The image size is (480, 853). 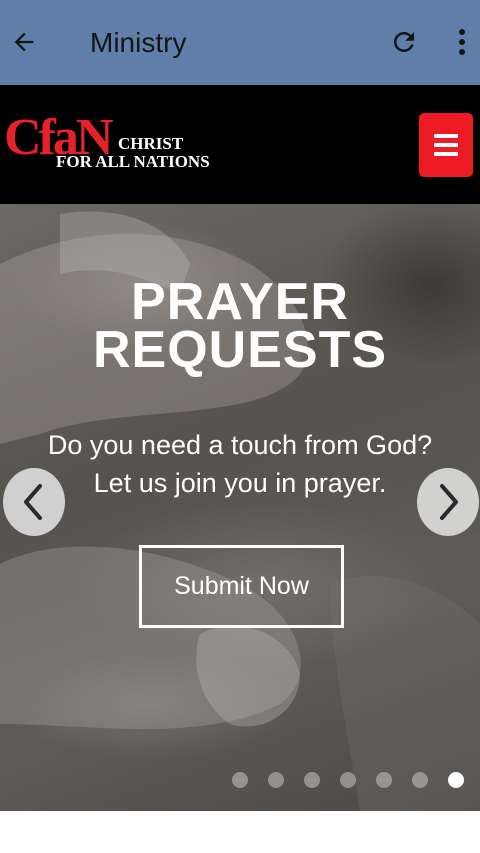 What do you see at coordinates (133, 161) in the screenshot?
I see `logo-line-nations: FOR ALL NATIONS` at bounding box center [133, 161].